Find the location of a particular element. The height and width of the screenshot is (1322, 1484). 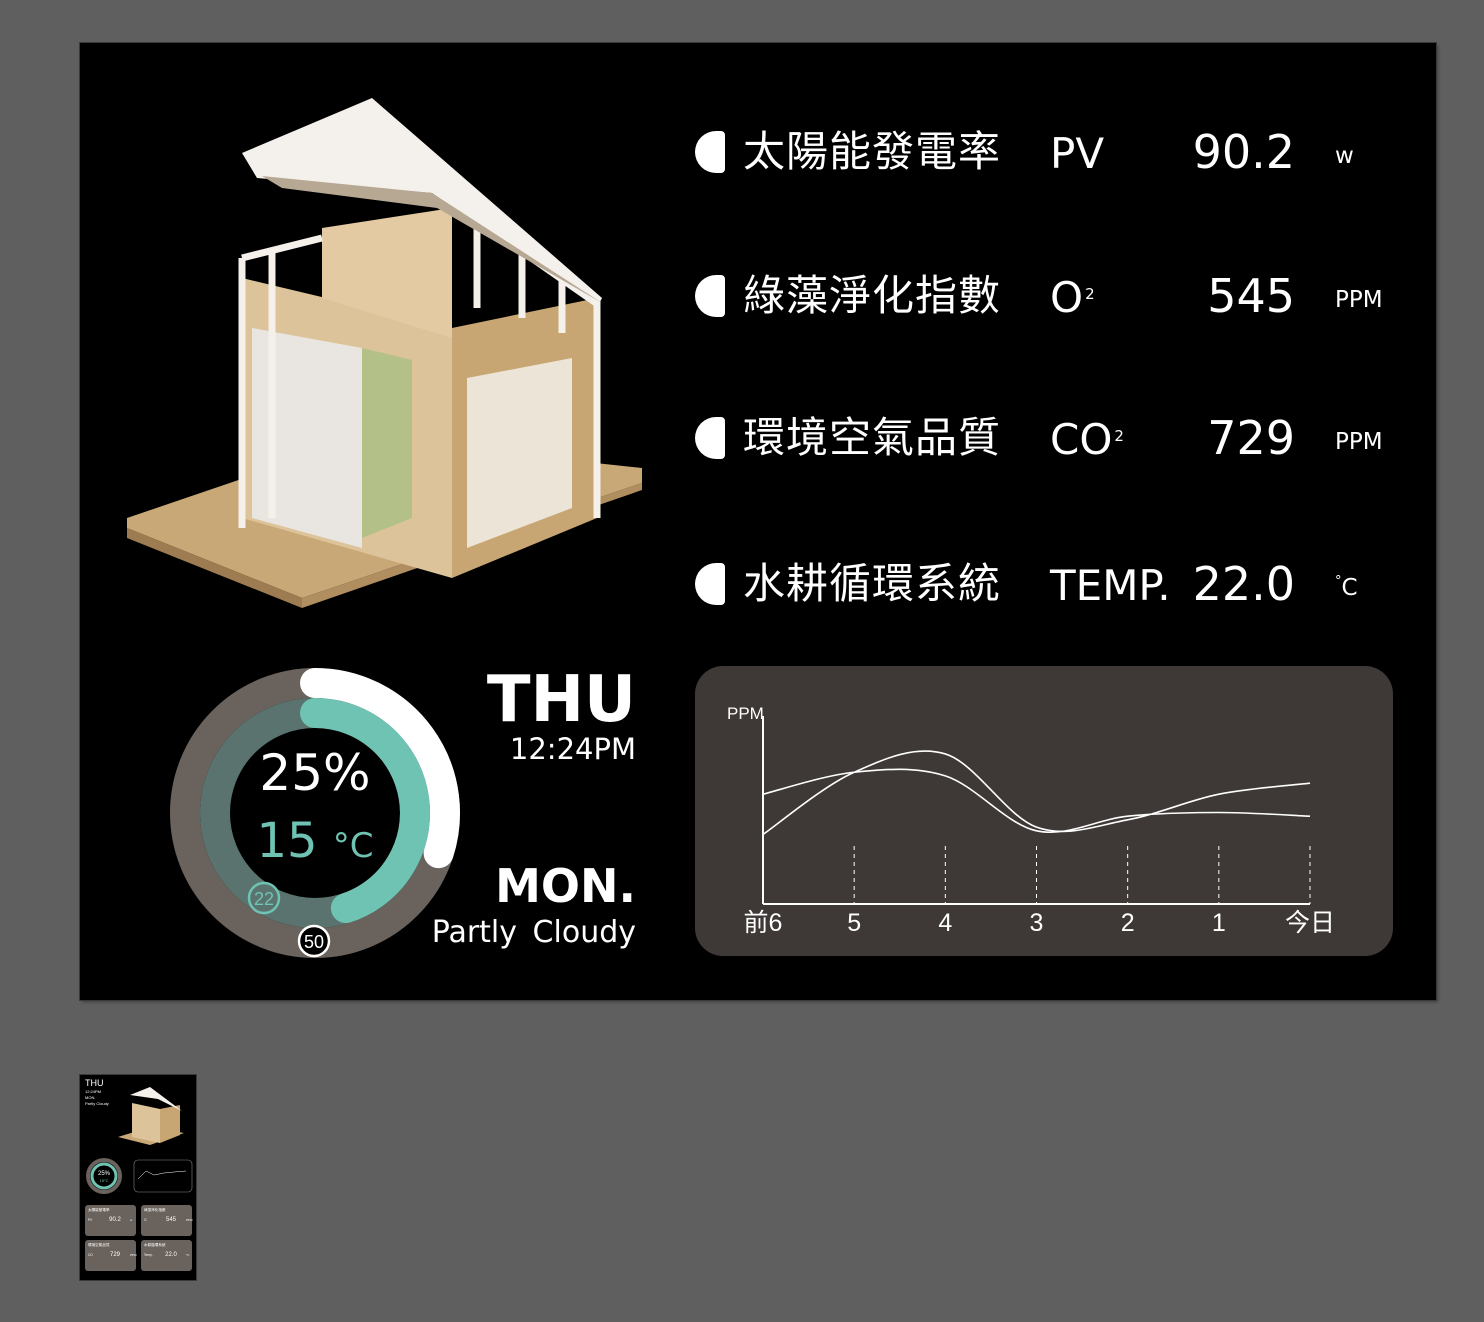

svg-text: 50 is located at coordinates (314, 942).